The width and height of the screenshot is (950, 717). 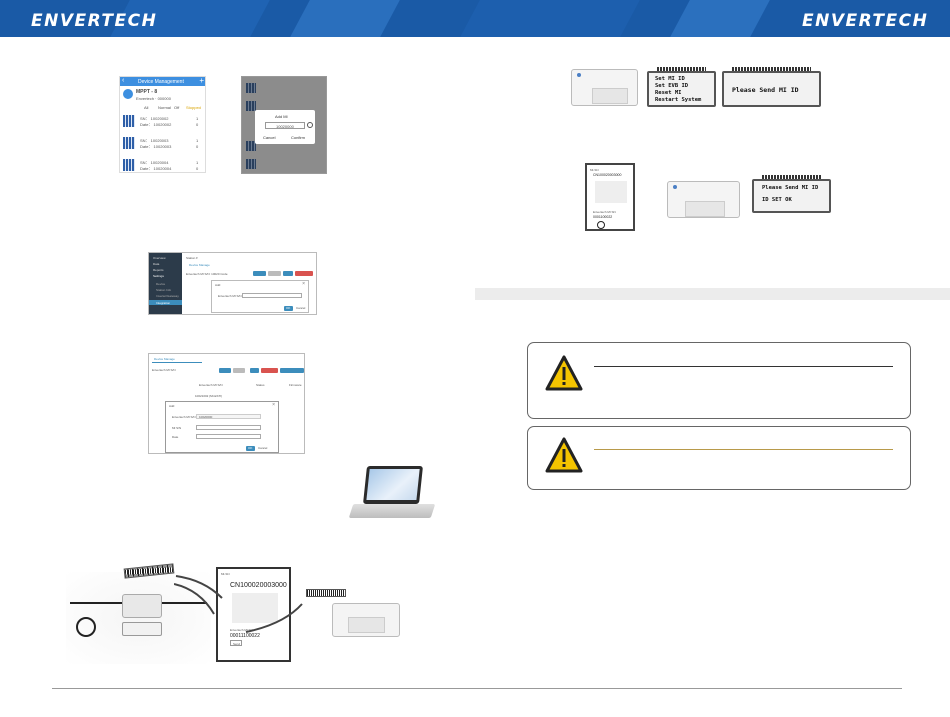 I want to click on warning-rule, so click(x=743, y=366).